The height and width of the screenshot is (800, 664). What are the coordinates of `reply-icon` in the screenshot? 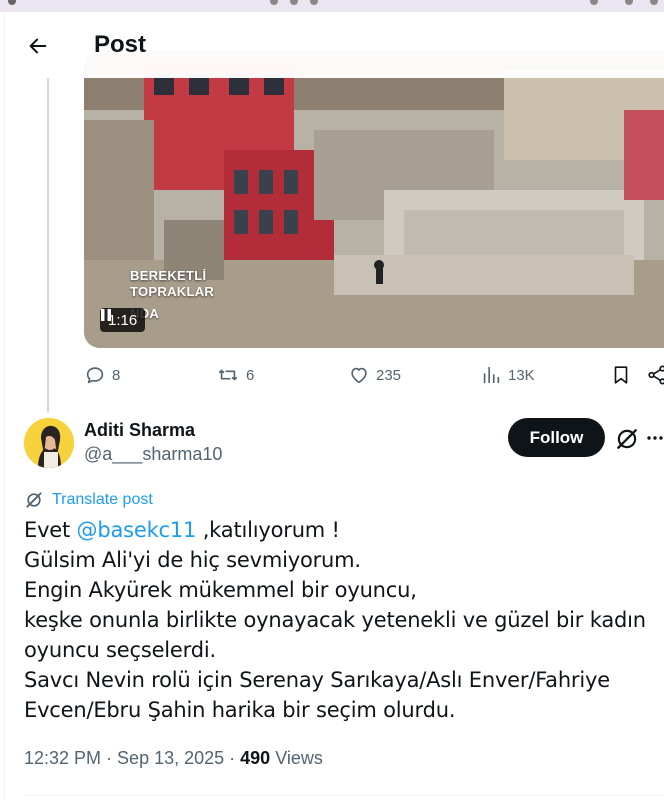 It's located at (95, 375).